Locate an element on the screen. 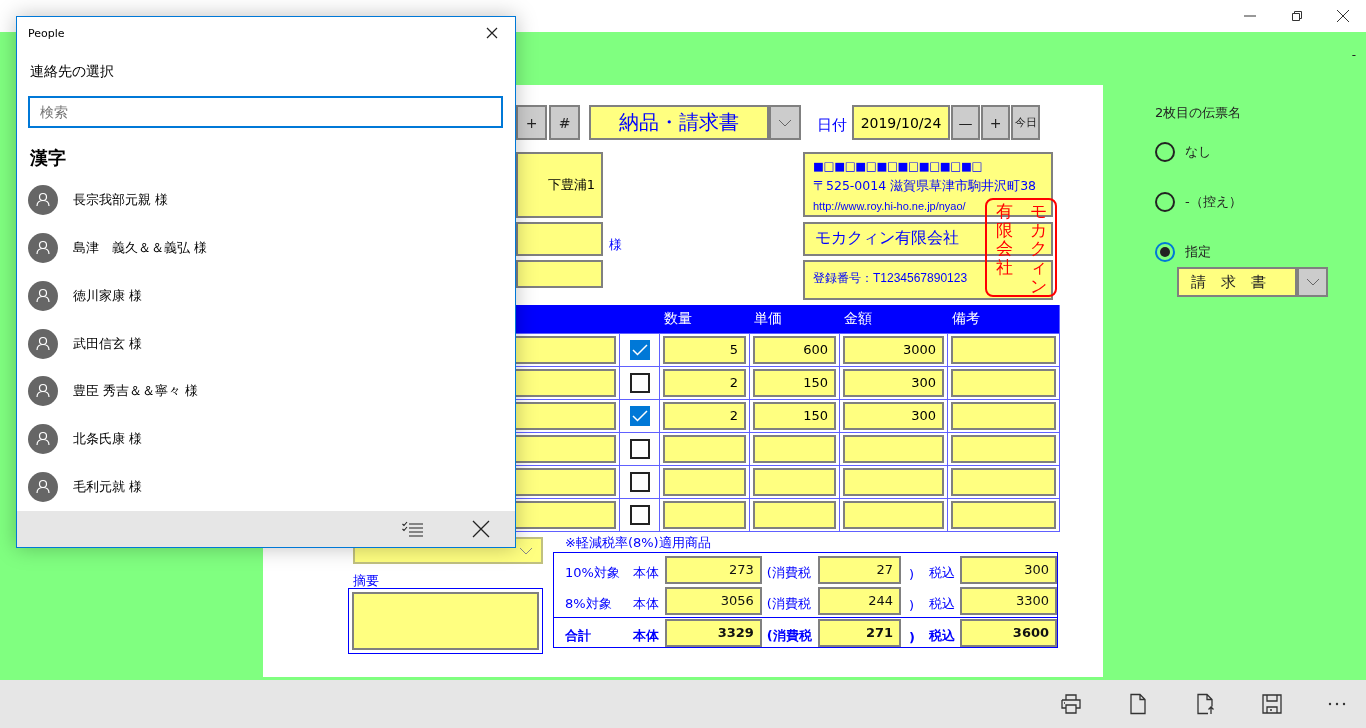 The image size is (1366, 728). new-document-icon is located at coordinates (1138, 704).